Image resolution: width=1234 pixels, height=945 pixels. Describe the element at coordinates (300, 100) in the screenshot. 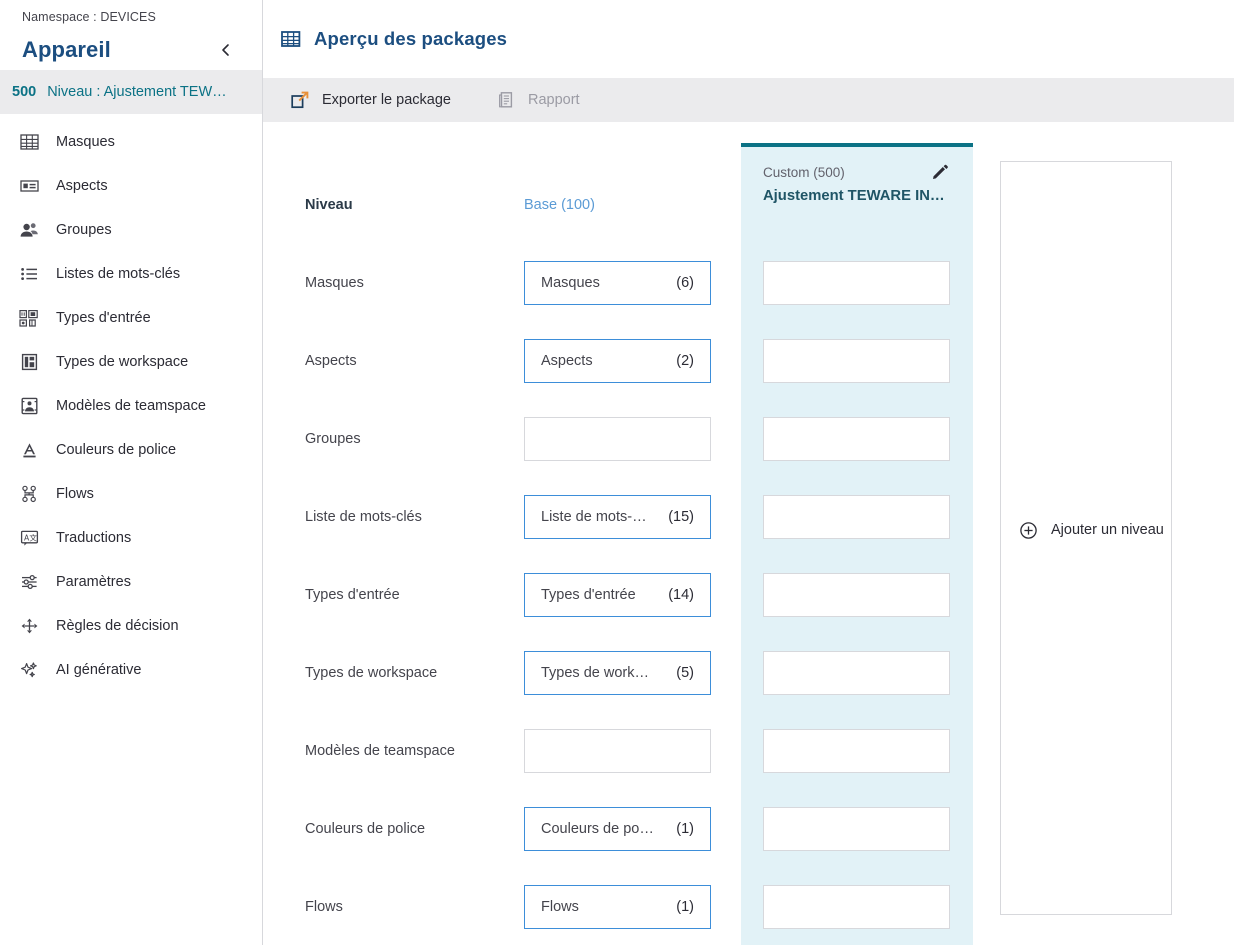

I see `external-link-icon` at that location.